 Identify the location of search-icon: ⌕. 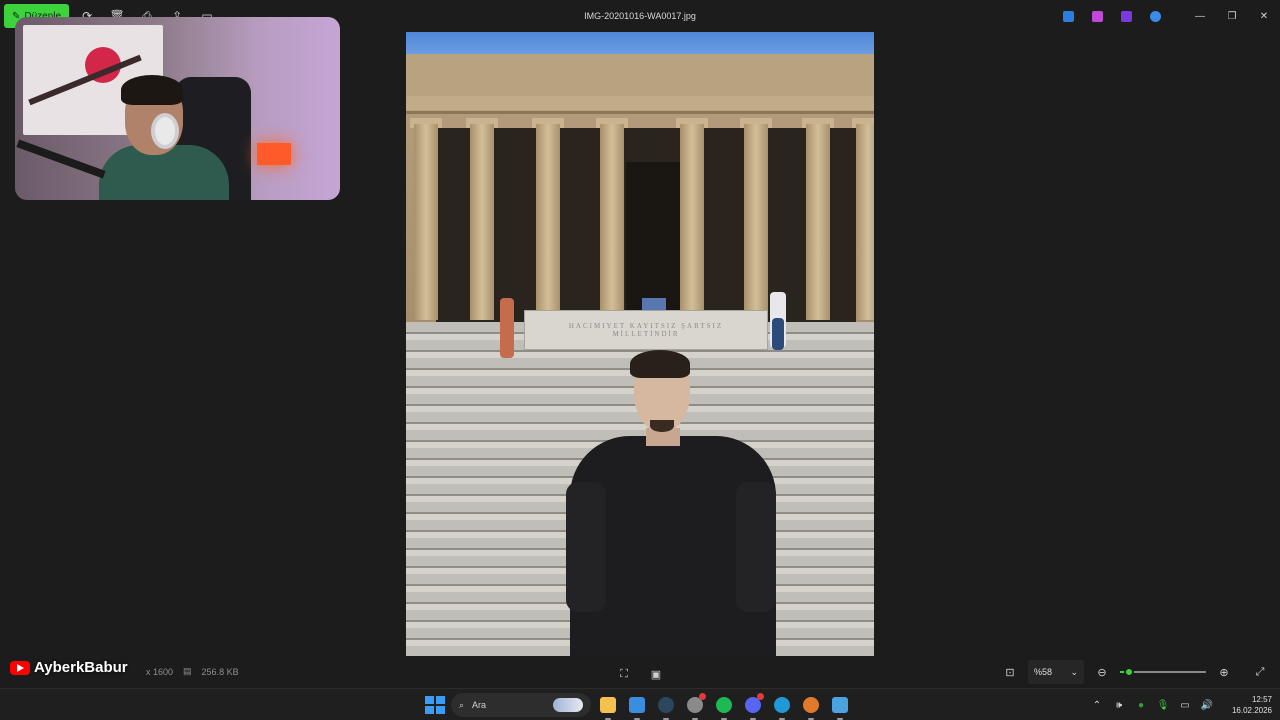
(462, 704).